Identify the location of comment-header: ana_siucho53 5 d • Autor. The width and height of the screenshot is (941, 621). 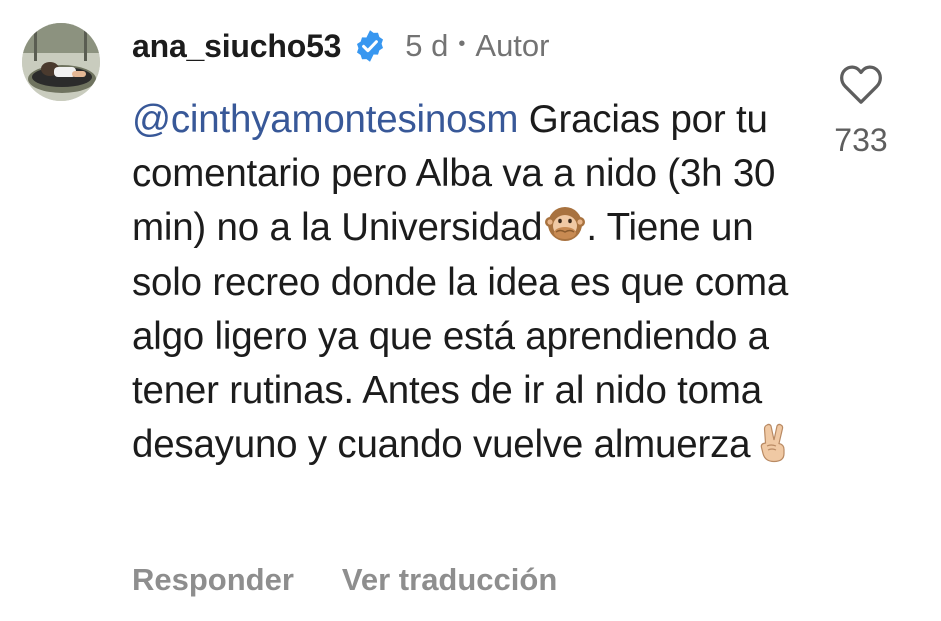
(341, 46).